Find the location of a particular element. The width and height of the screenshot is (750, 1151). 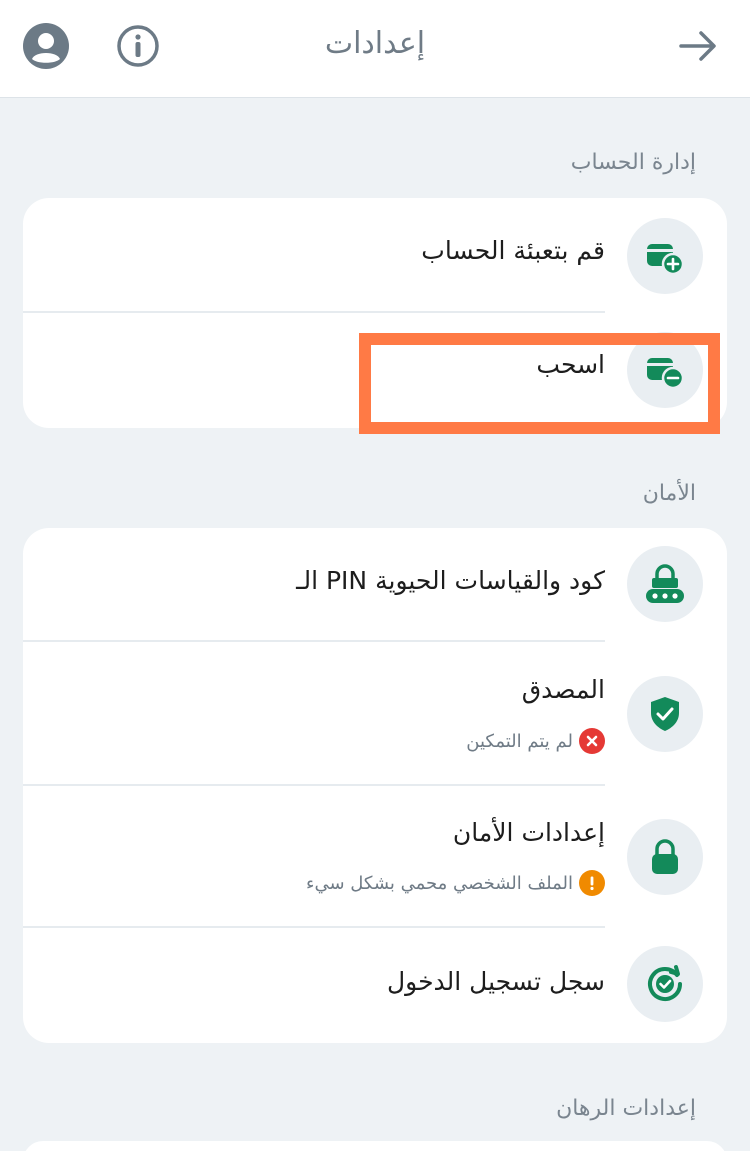

security-settings-status-text: الملف الشخصي محمي بشكل سيء is located at coordinates (439, 883).